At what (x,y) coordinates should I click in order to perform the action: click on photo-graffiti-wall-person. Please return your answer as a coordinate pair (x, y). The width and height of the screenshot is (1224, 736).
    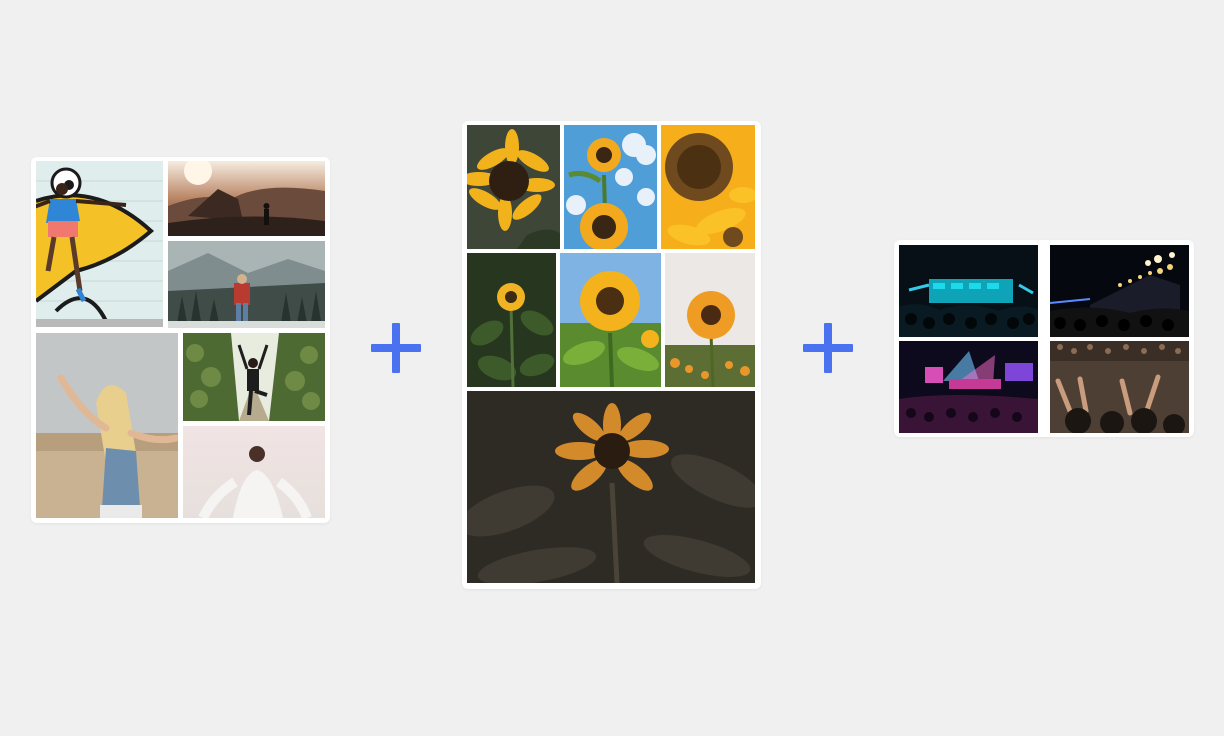
    Looking at the image, I should click on (99, 244).